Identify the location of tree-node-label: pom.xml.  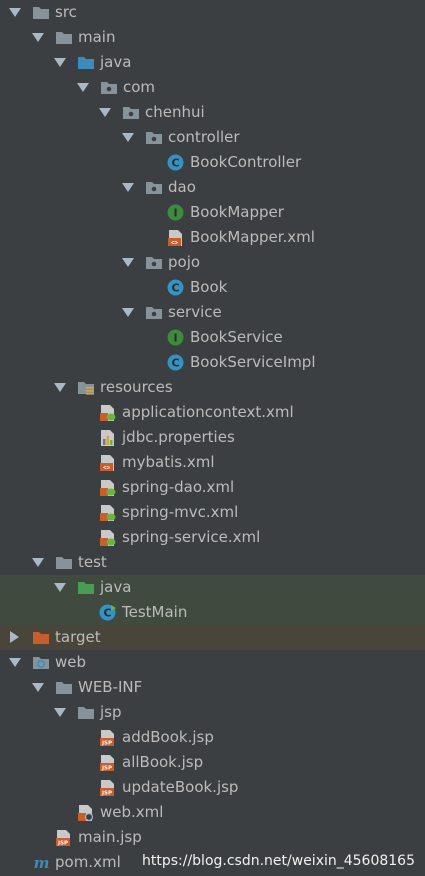
(88, 862).